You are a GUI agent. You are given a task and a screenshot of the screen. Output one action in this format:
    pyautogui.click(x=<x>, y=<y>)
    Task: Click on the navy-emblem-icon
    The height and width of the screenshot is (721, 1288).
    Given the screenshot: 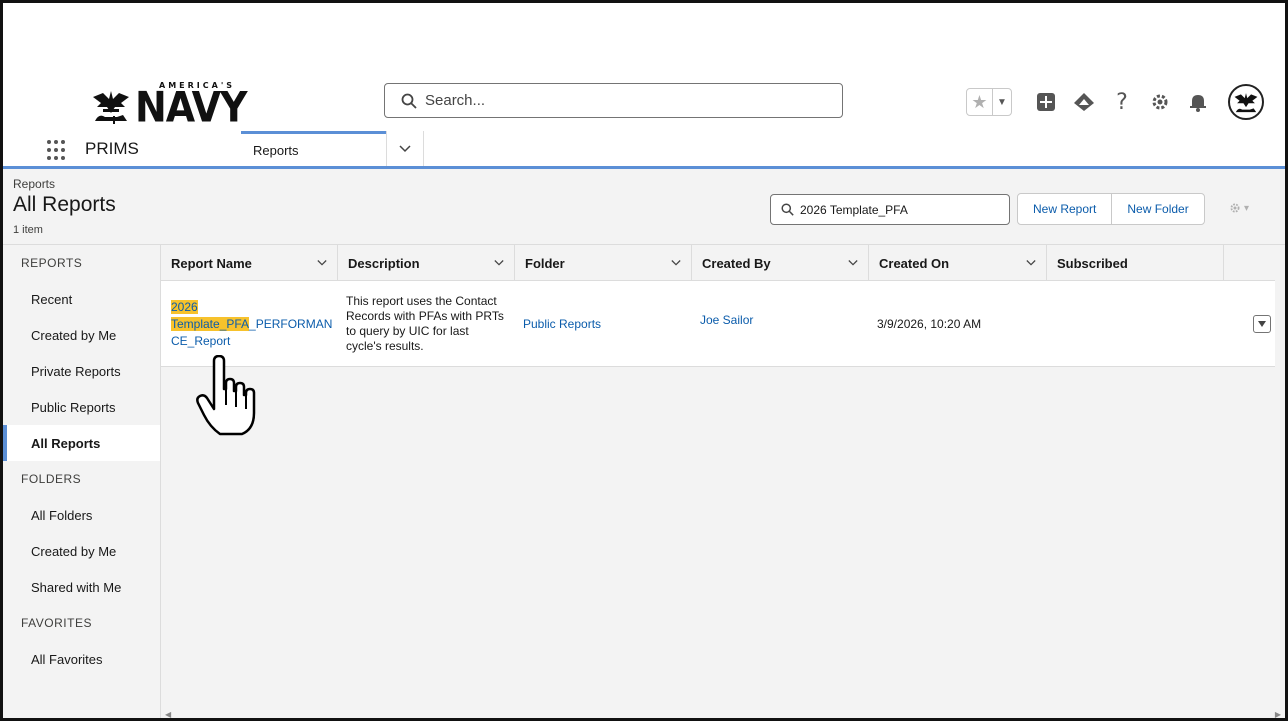 What is the action you would take?
    pyautogui.click(x=1246, y=103)
    